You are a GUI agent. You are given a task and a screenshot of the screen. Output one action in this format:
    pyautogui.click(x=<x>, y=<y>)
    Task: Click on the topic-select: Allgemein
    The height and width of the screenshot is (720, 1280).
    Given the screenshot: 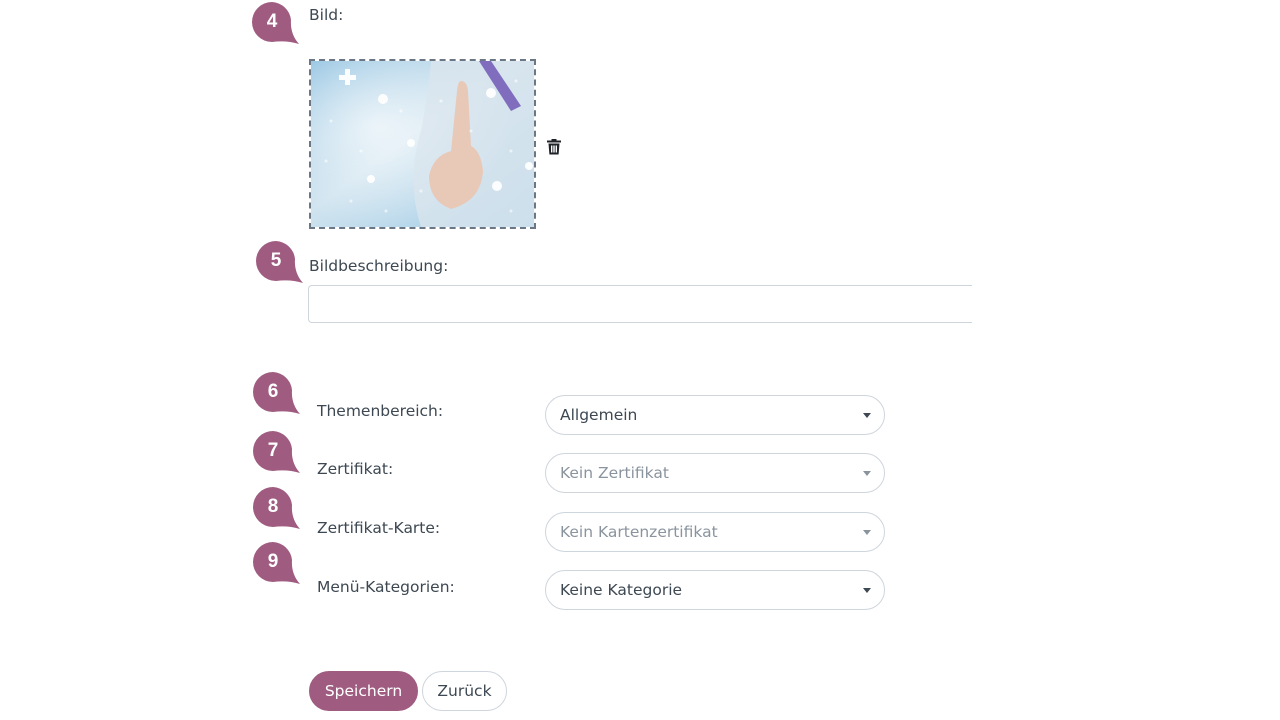 What is the action you would take?
    pyautogui.click(x=715, y=415)
    